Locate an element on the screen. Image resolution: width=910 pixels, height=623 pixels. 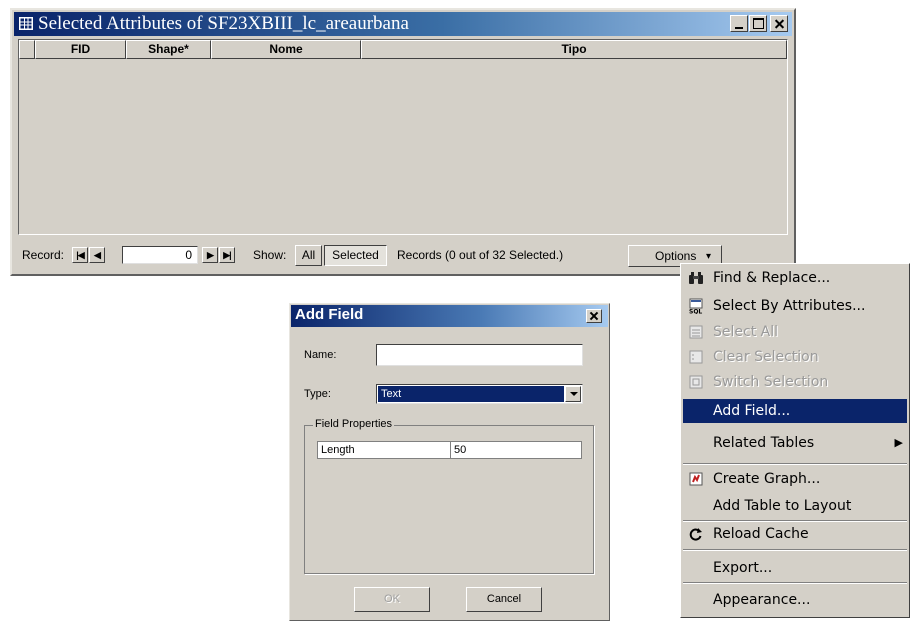
svg-text: SQL is located at coordinates (695, 312).